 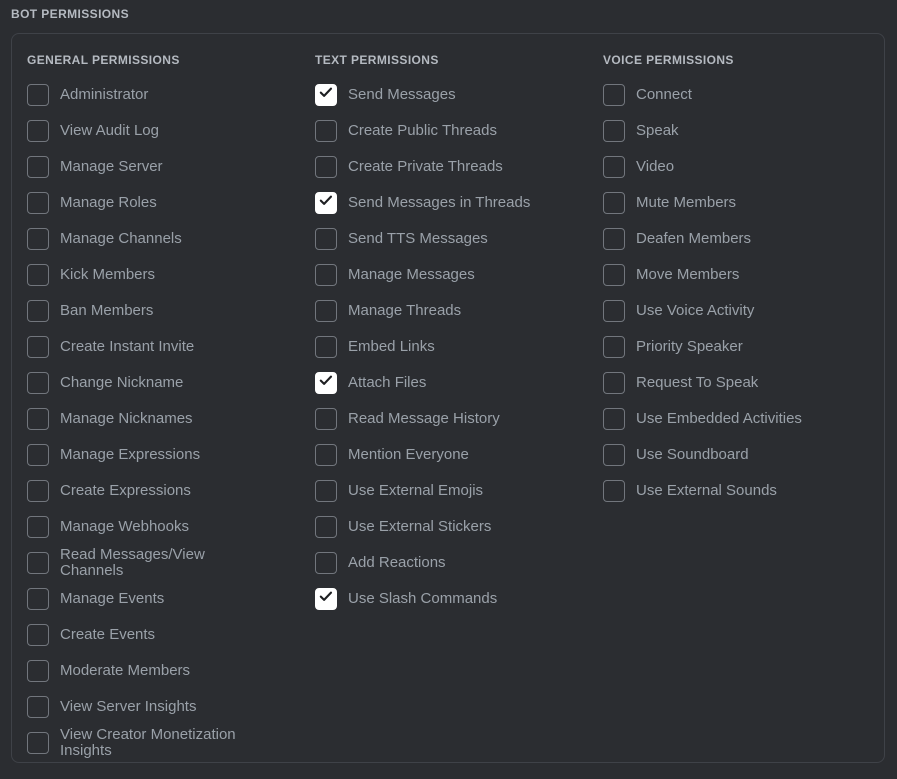 What do you see at coordinates (451, 131) in the screenshot?
I see `permission-row: Create Public Threads` at bounding box center [451, 131].